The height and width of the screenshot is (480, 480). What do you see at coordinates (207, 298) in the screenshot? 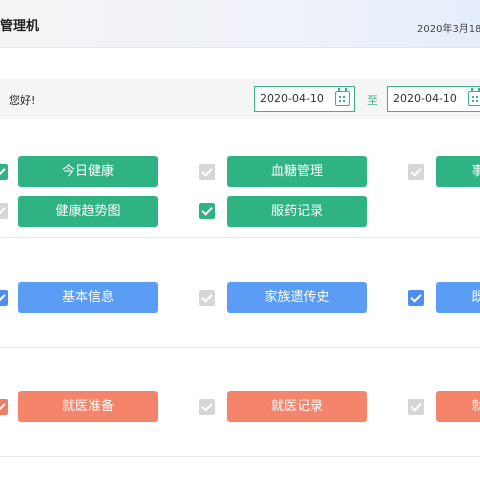
I see `checkbox-family-history` at bounding box center [207, 298].